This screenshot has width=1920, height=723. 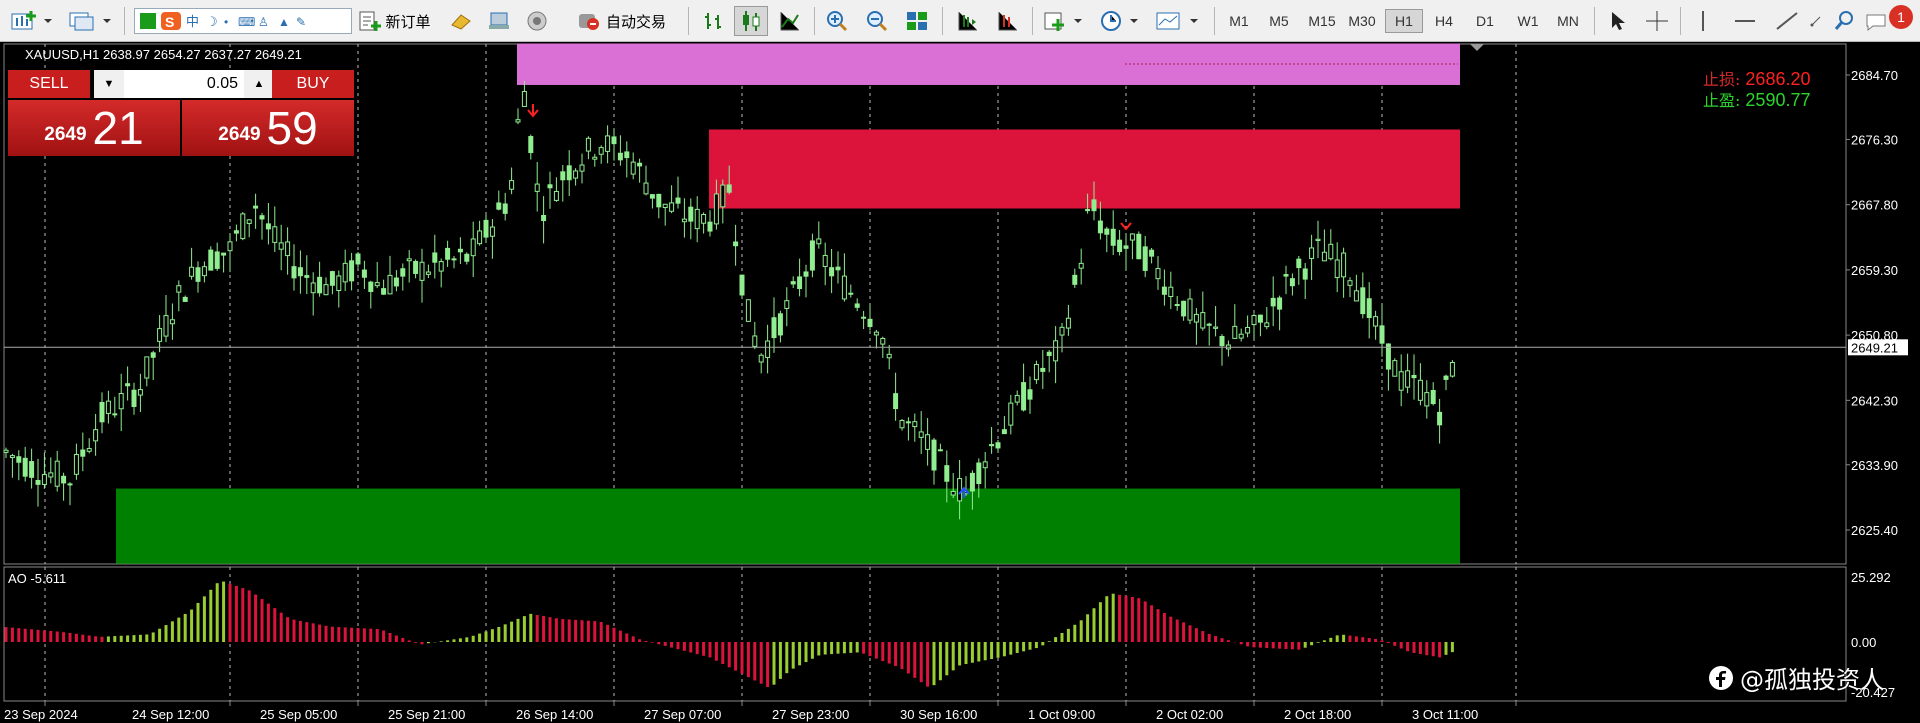 I want to click on zoom-out-button, so click(x=877, y=21).